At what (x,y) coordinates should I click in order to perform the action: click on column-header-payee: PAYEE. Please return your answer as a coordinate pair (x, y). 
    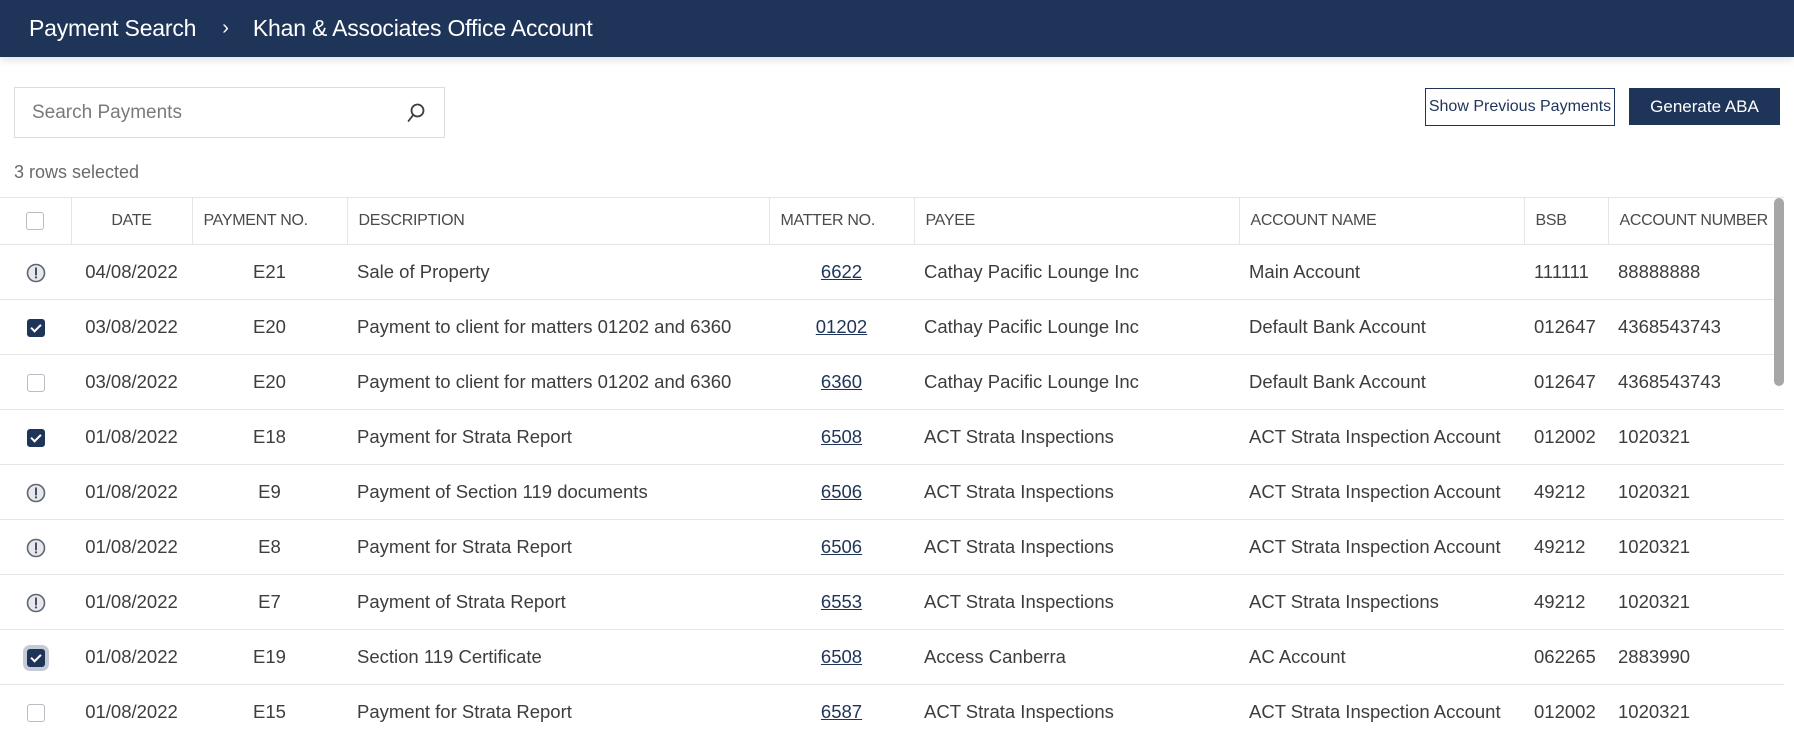
    Looking at the image, I should click on (1077, 221).